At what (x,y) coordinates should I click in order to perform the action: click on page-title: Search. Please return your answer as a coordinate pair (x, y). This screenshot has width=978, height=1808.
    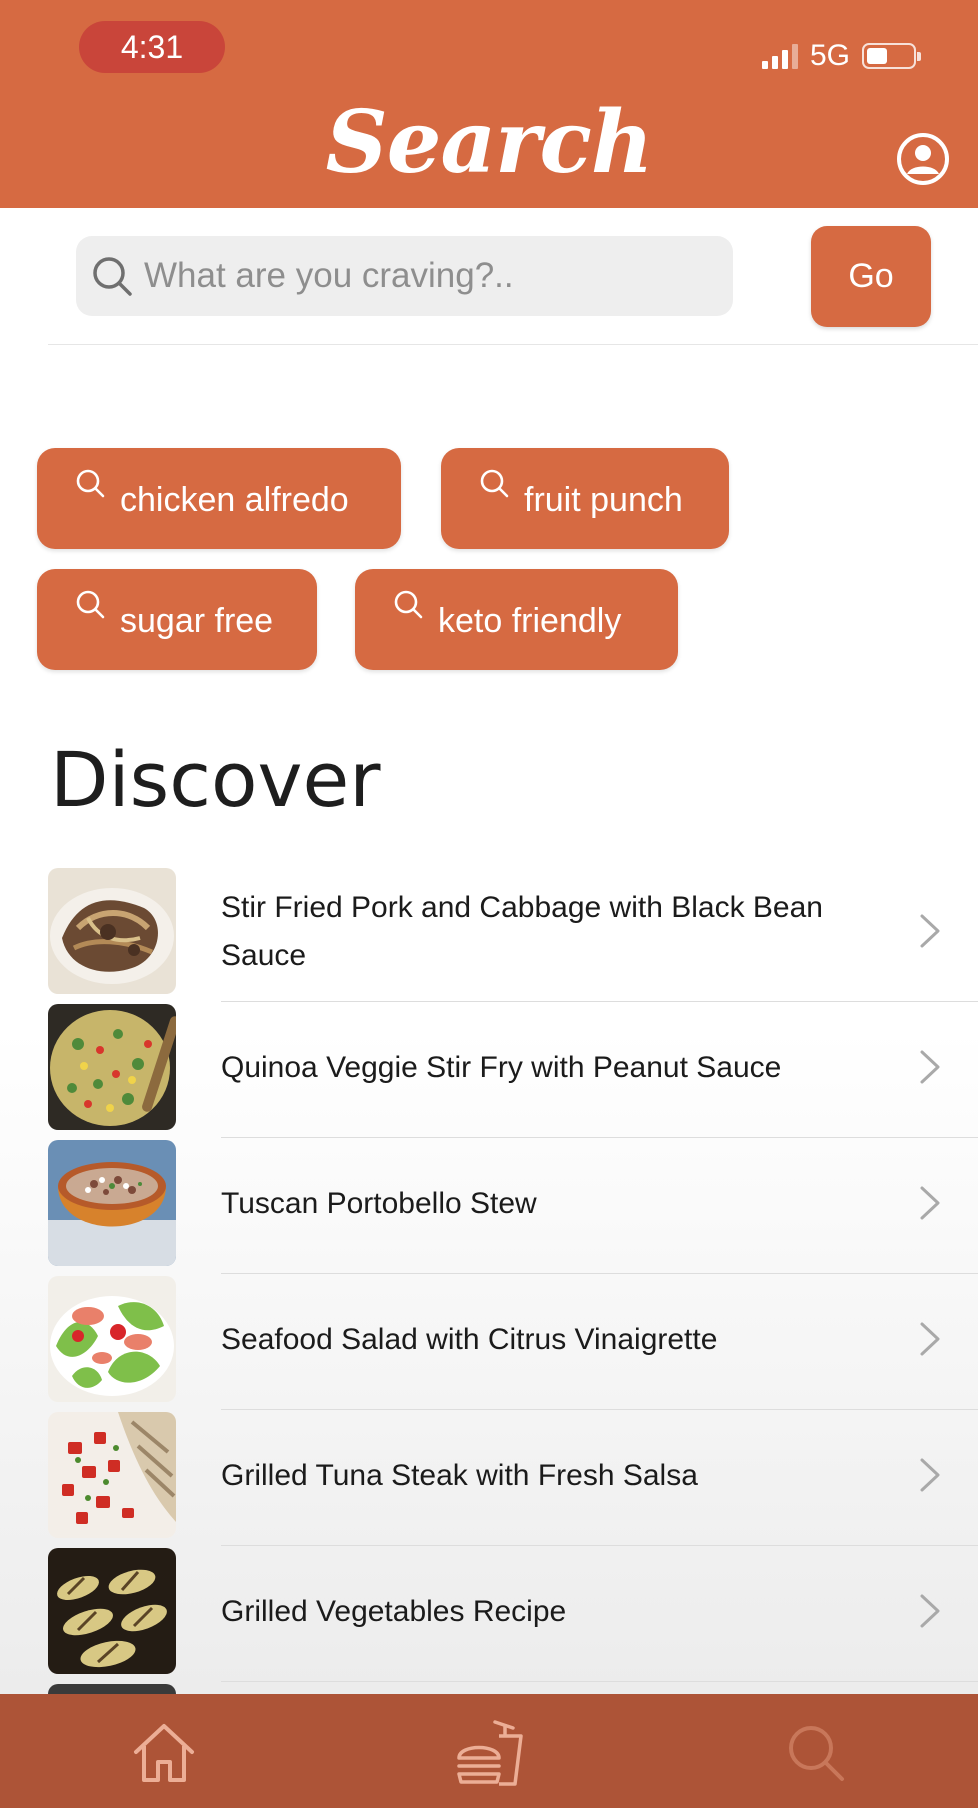
    Looking at the image, I should click on (489, 142).